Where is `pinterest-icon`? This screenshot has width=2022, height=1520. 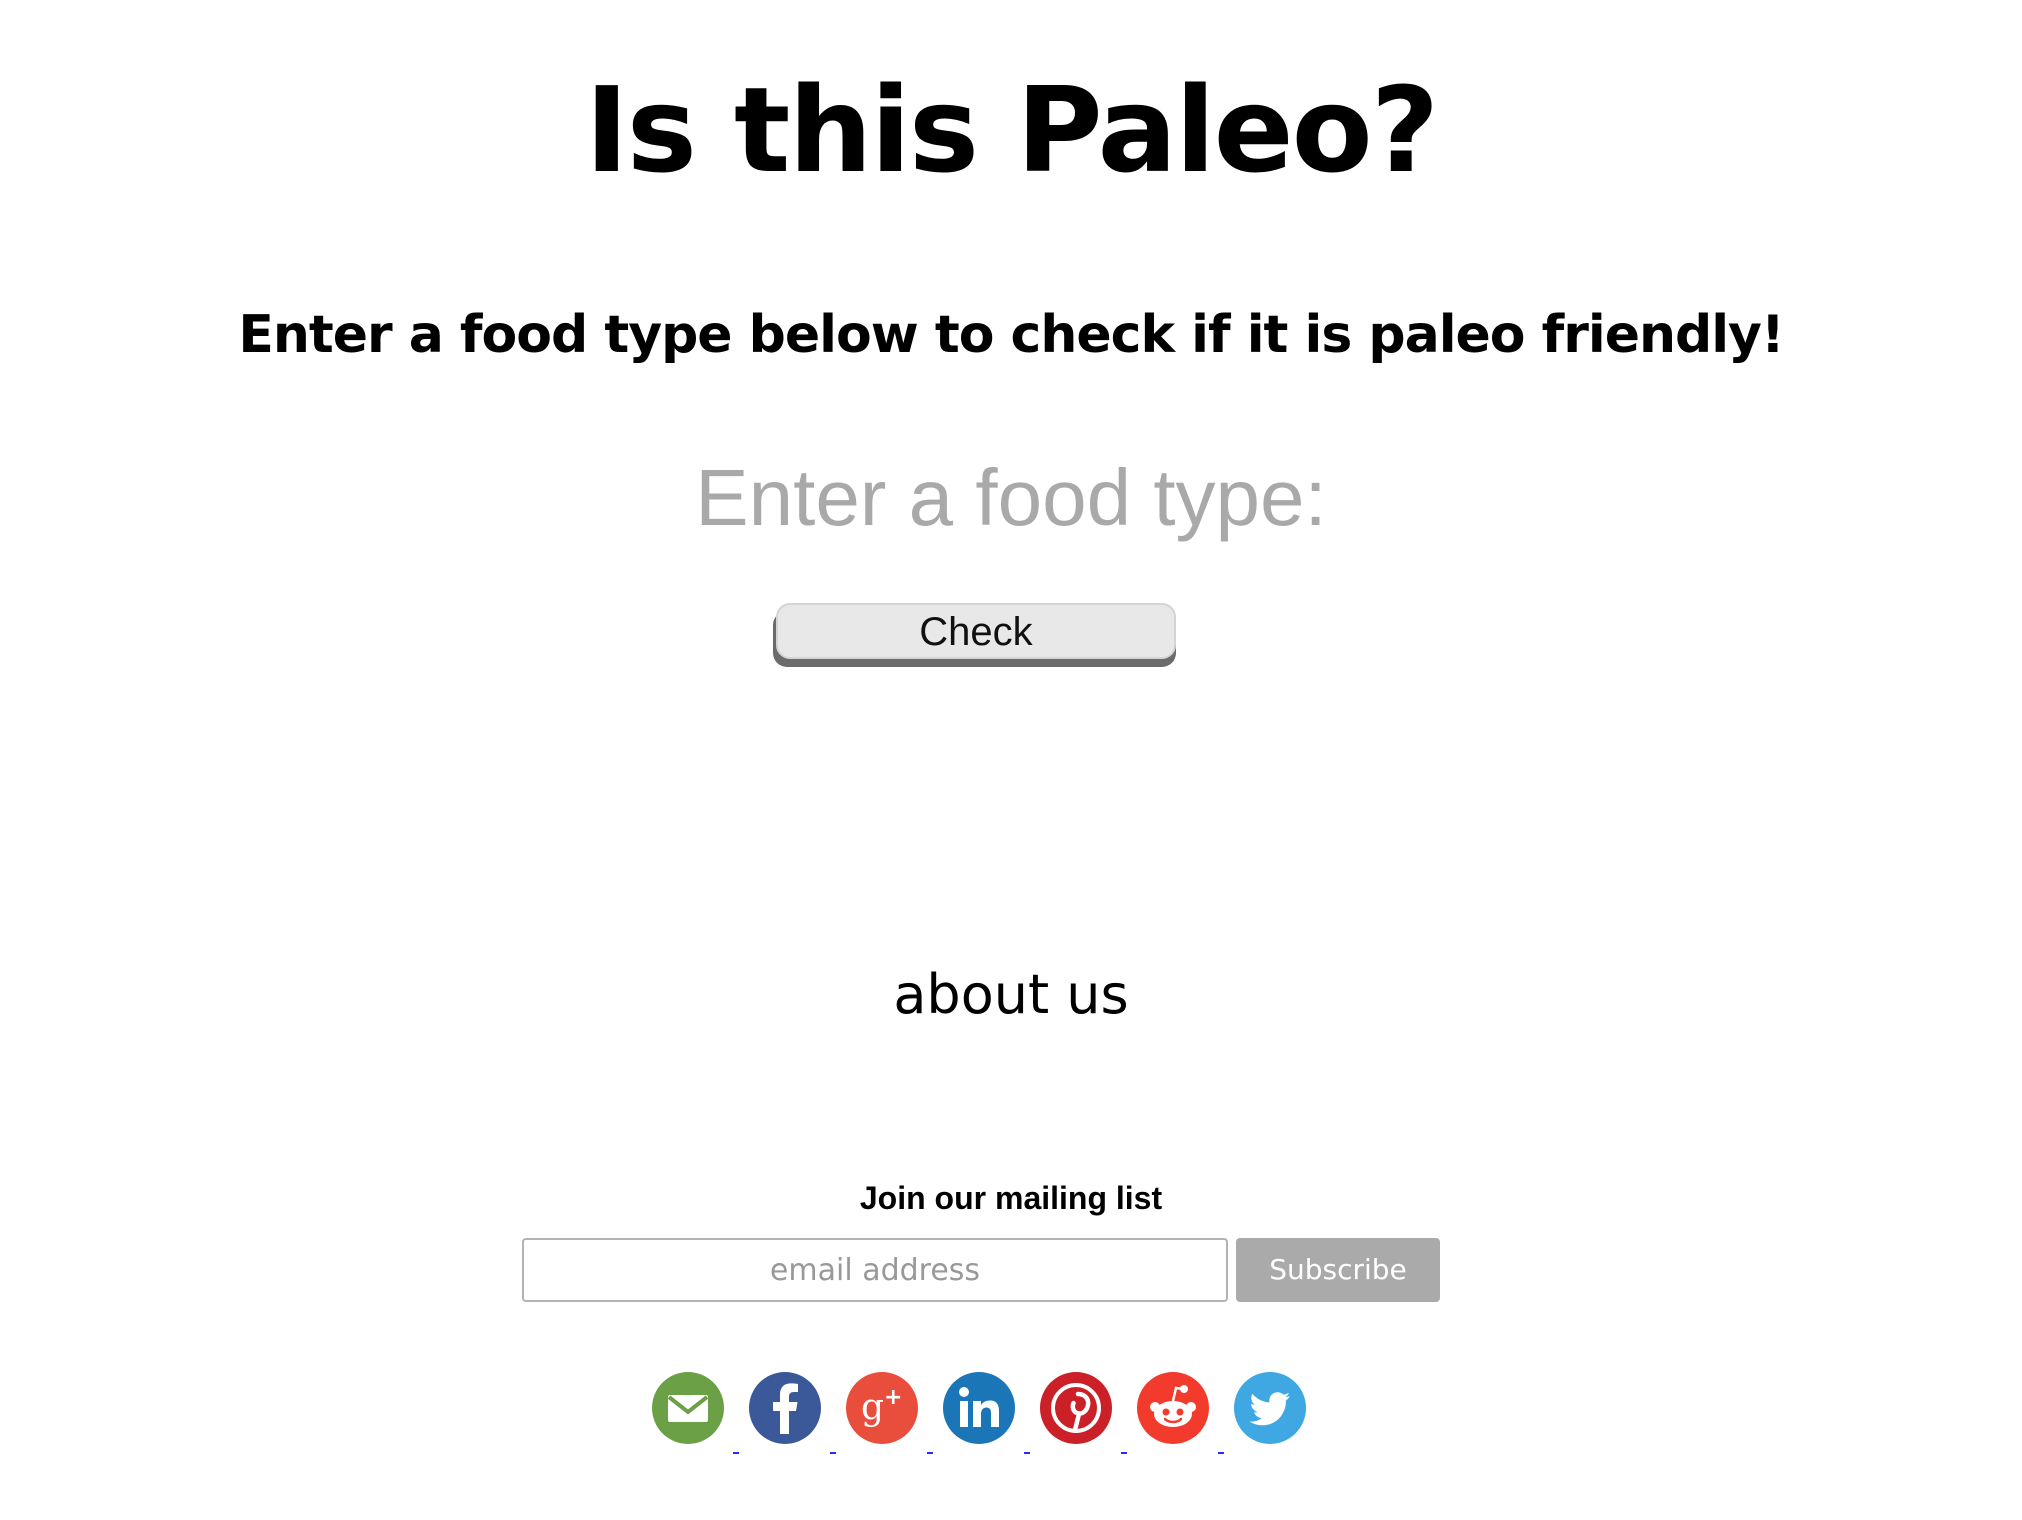 pinterest-icon is located at coordinates (1076, 1408).